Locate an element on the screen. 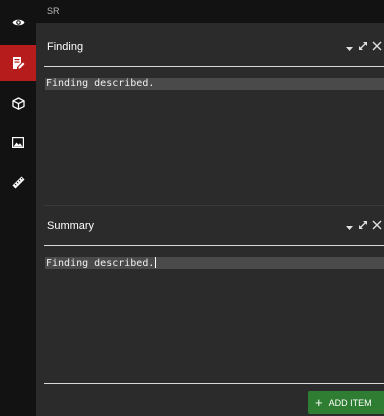 This screenshot has width=384, height=416. sidebar-item-measure is located at coordinates (18, 182).